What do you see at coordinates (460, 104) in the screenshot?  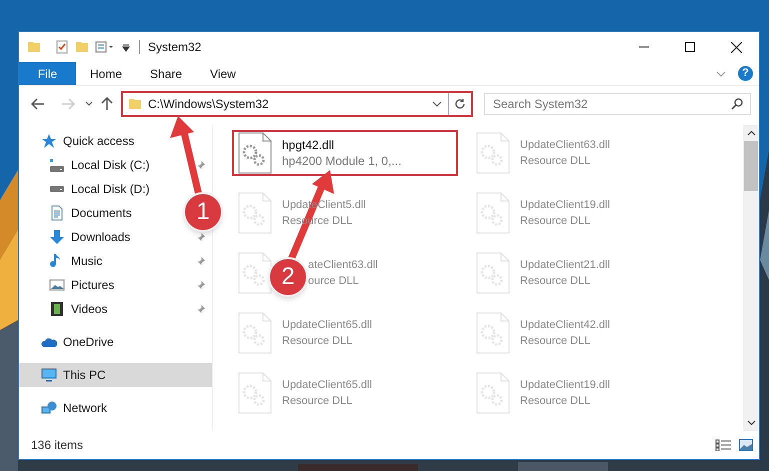 I see `refresh-icon` at bounding box center [460, 104].